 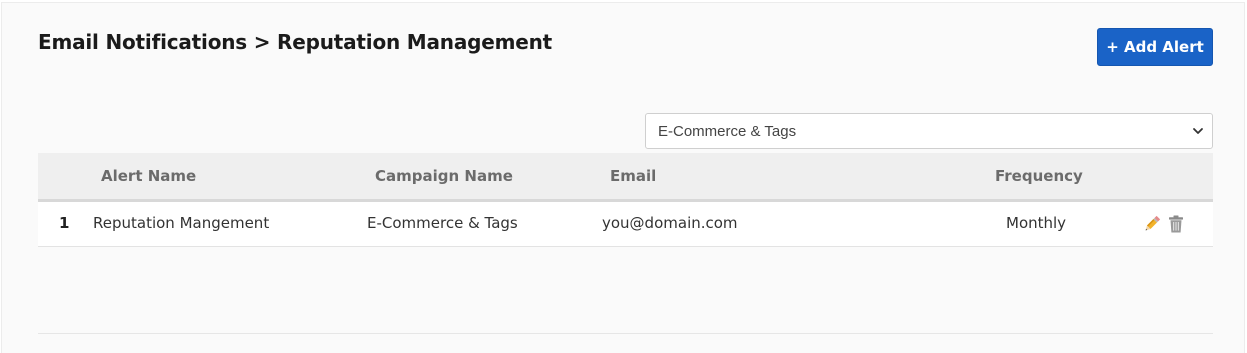 What do you see at coordinates (1152, 224) in the screenshot?
I see `edit-pencil-icon` at bounding box center [1152, 224].